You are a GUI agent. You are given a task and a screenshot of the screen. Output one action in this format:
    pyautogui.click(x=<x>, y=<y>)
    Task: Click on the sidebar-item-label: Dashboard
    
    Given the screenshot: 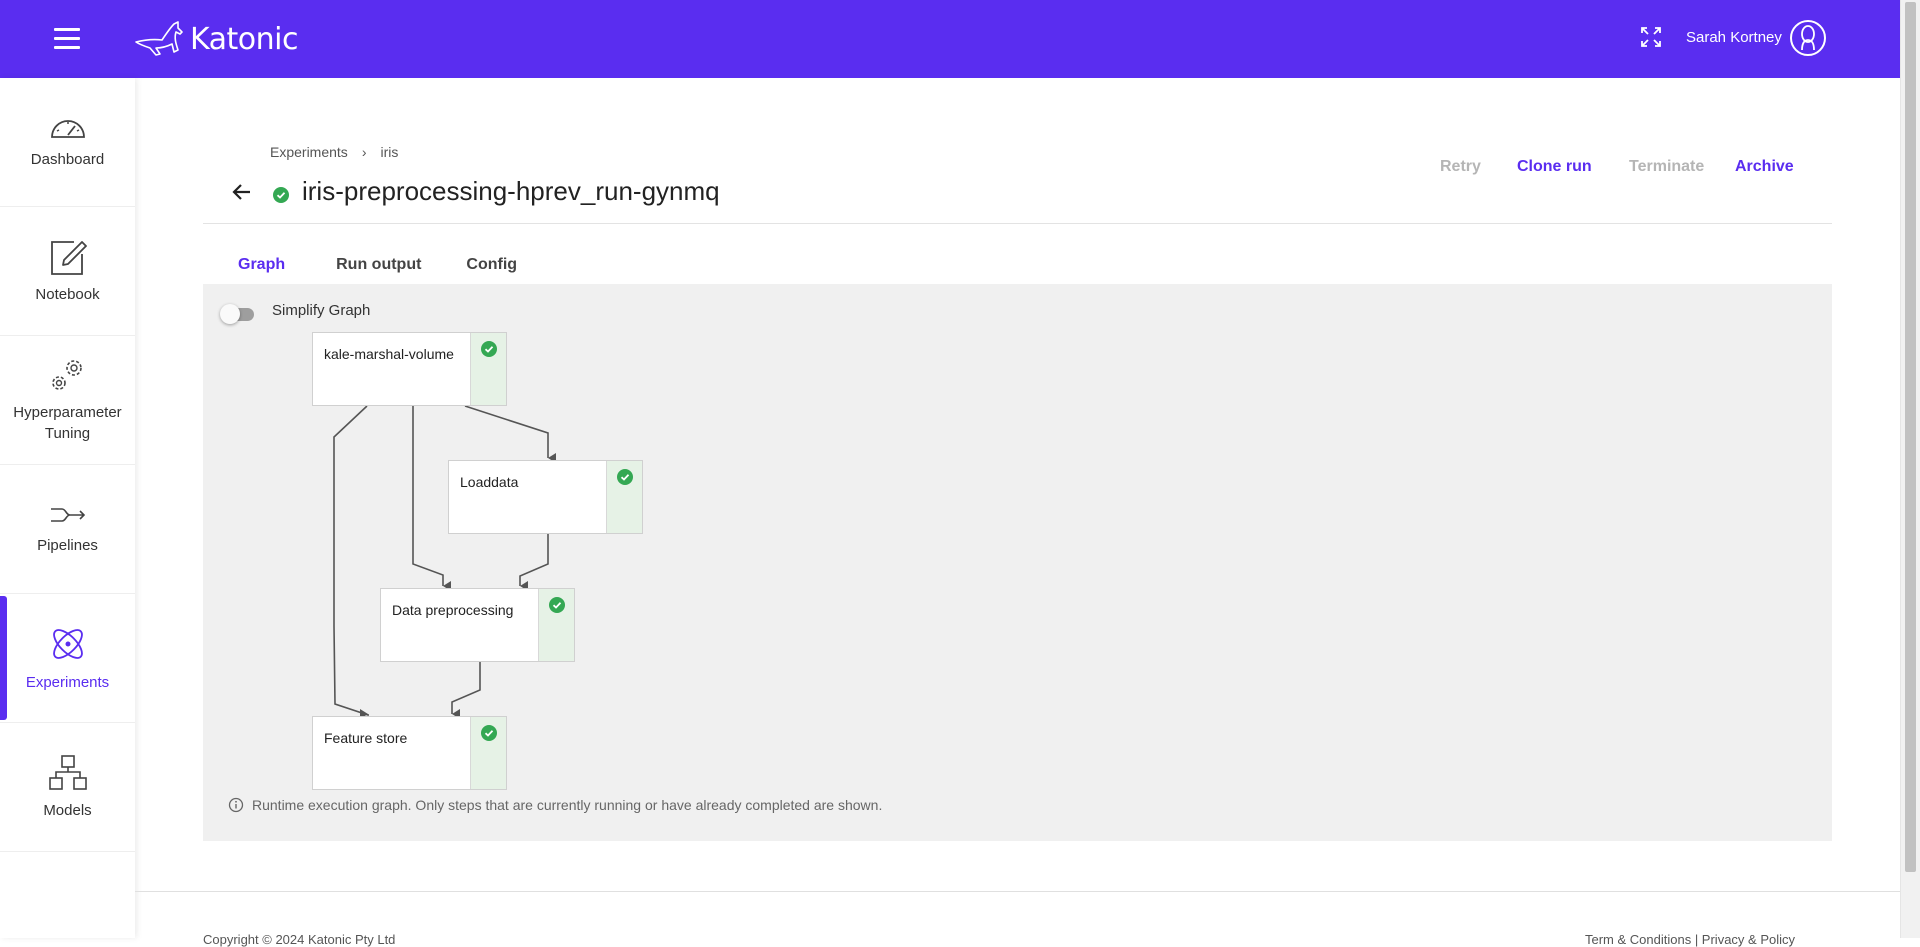 What is the action you would take?
    pyautogui.click(x=67, y=159)
    